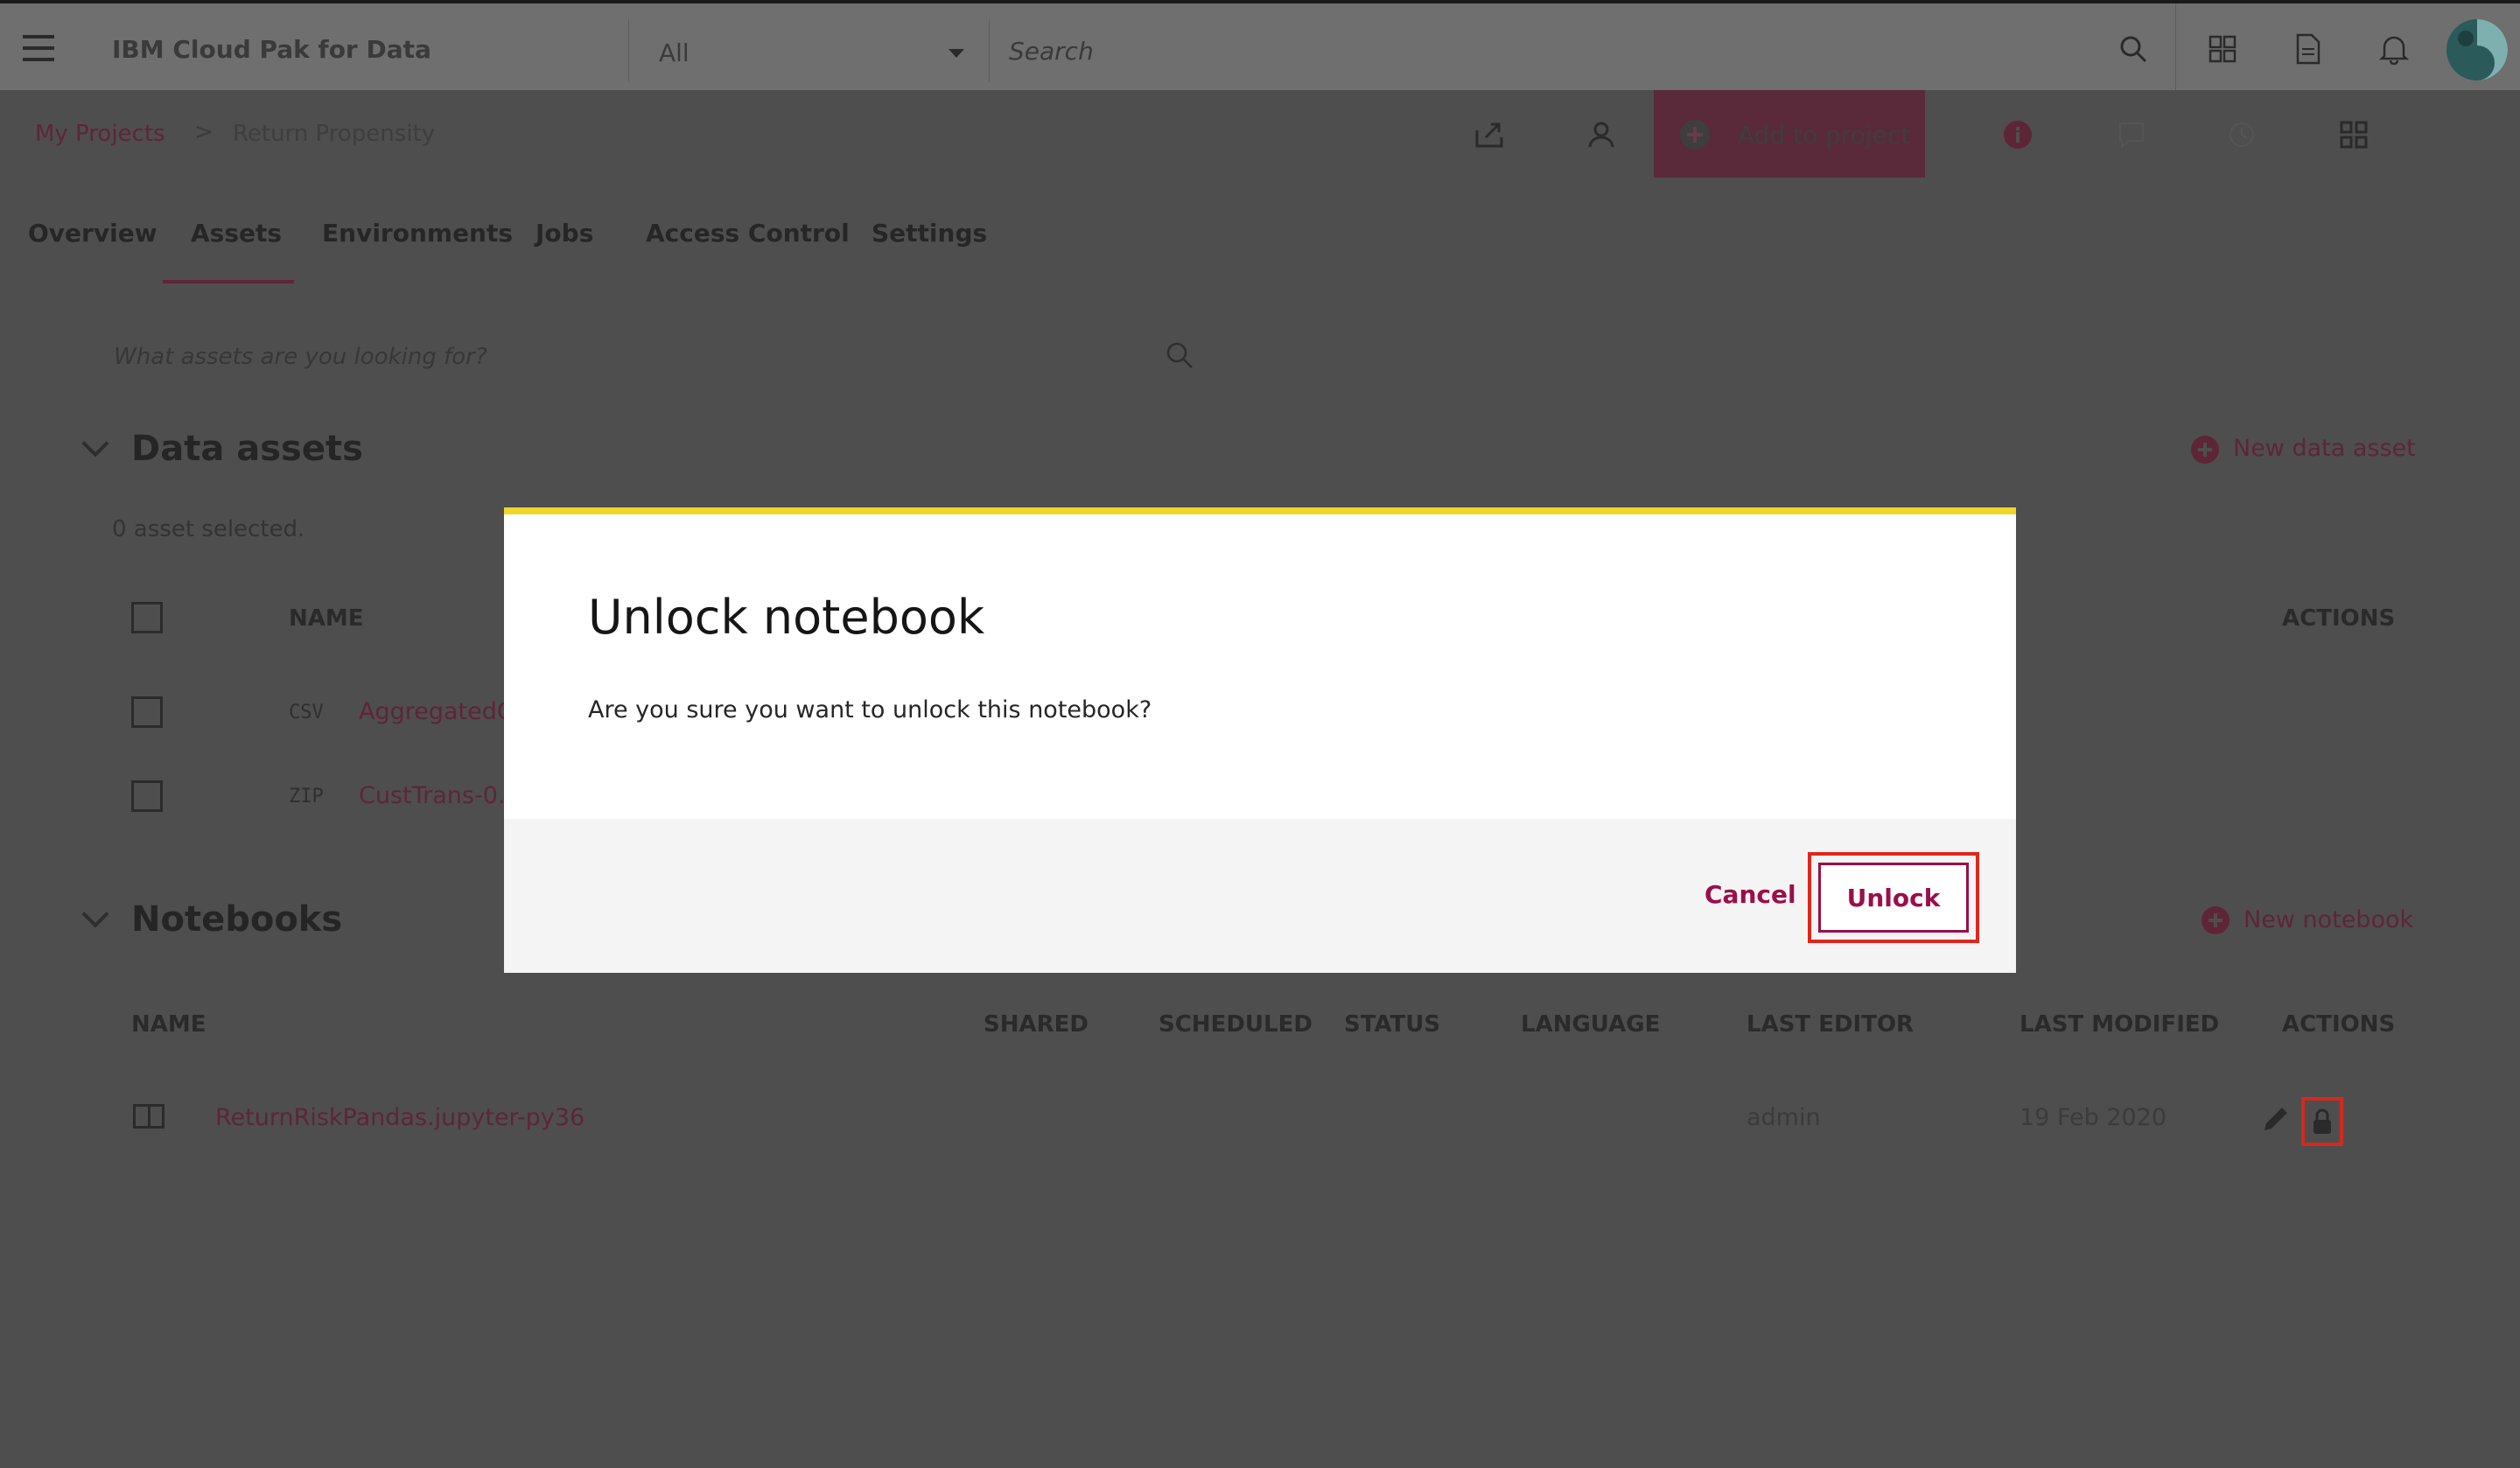 The width and height of the screenshot is (2520, 1468). What do you see at coordinates (2477, 49) in the screenshot?
I see `user-avatar` at bounding box center [2477, 49].